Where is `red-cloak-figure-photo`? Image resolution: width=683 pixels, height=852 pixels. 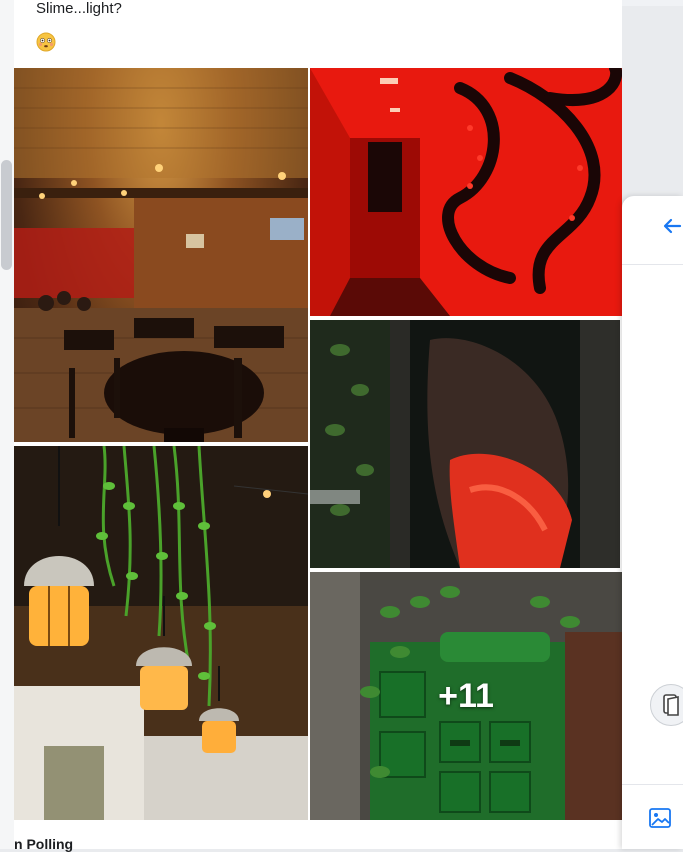 red-cloak-figure-photo is located at coordinates (465, 444).